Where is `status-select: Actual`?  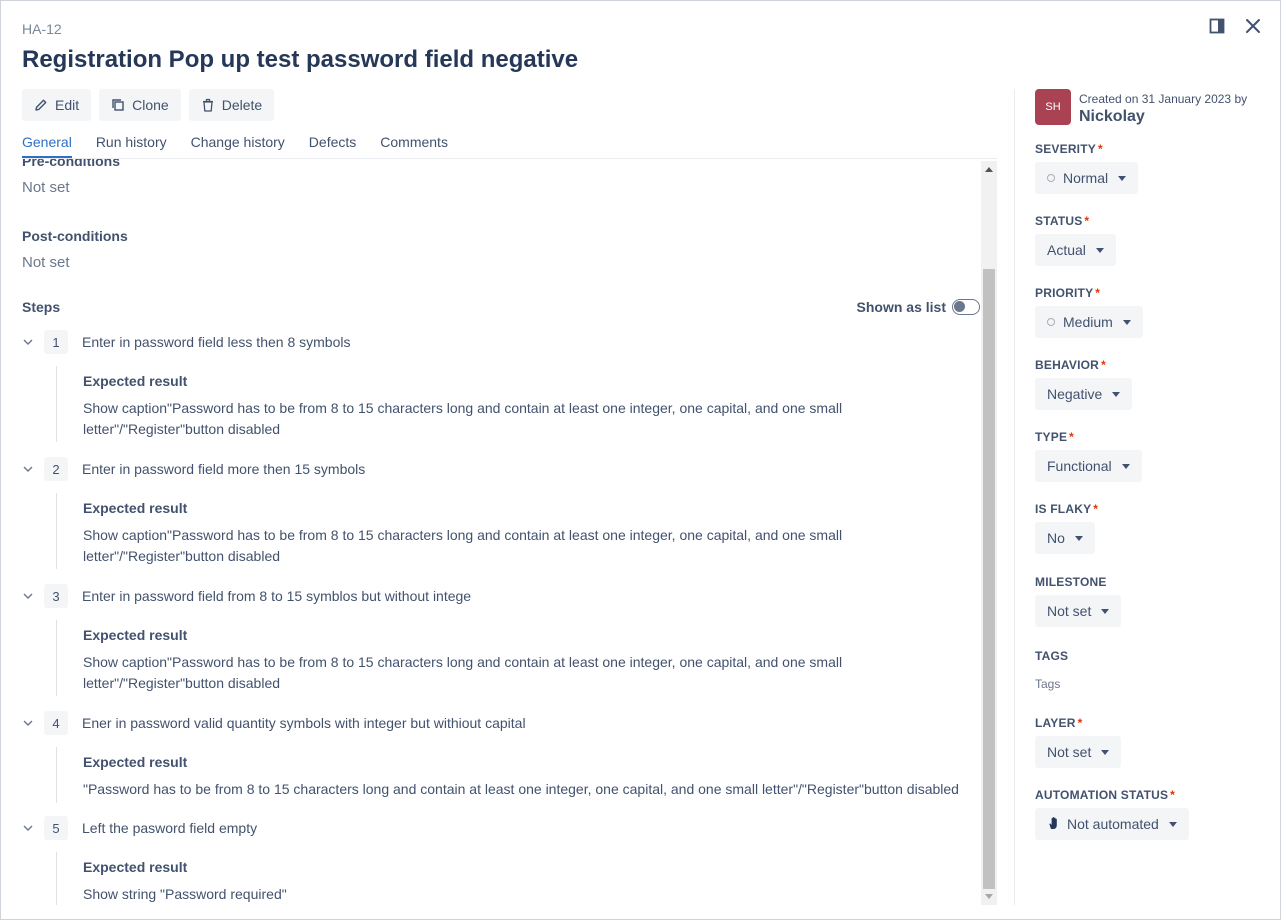 status-select: Actual is located at coordinates (1075, 250).